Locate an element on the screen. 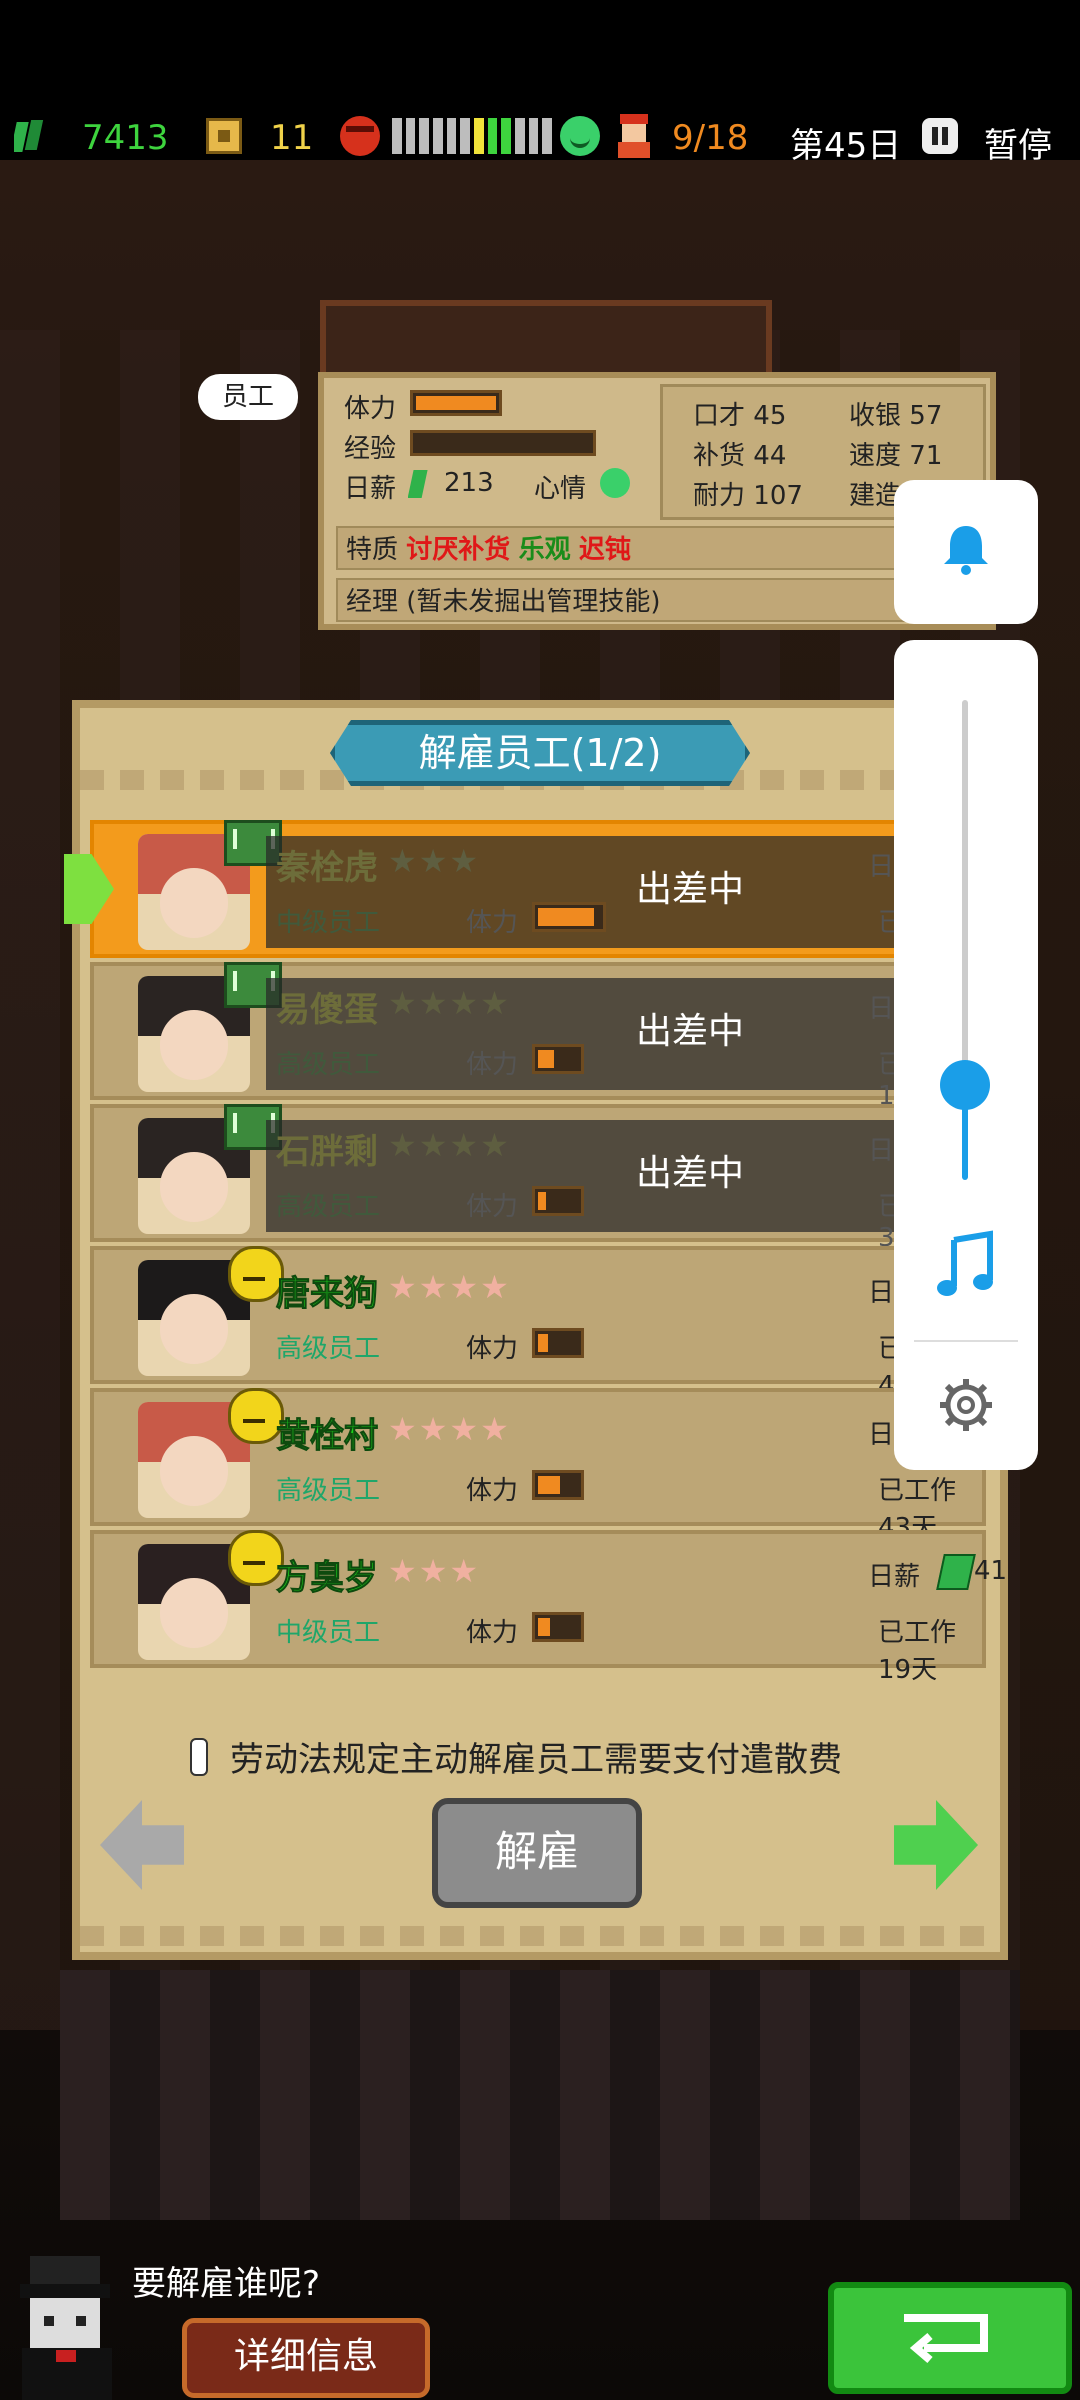  employee-tag: 员工 is located at coordinates (248, 397).